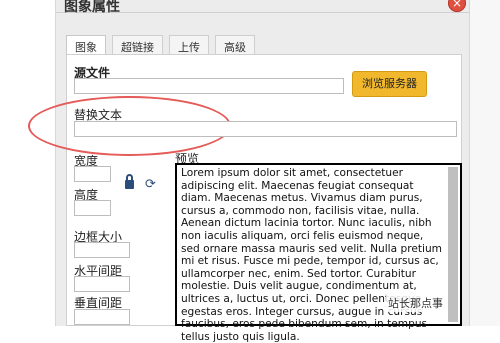 This screenshot has width=500, height=343. I want to click on height-input, so click(92, 208).